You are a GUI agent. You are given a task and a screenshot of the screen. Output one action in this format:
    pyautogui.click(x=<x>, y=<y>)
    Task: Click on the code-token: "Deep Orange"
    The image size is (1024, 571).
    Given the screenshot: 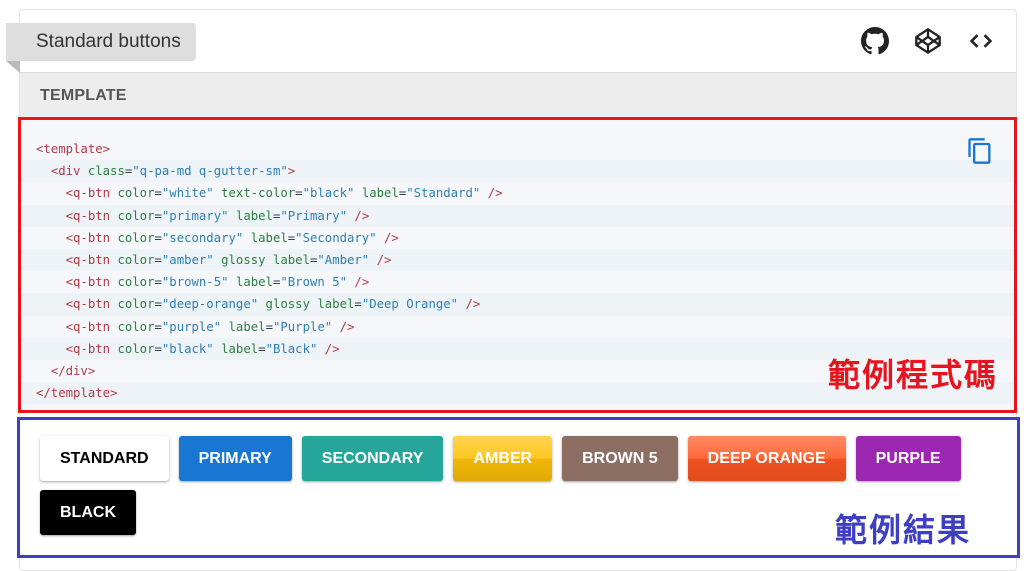 What is the action you would take?
    pyautogui.click(x=410, y=304)
    